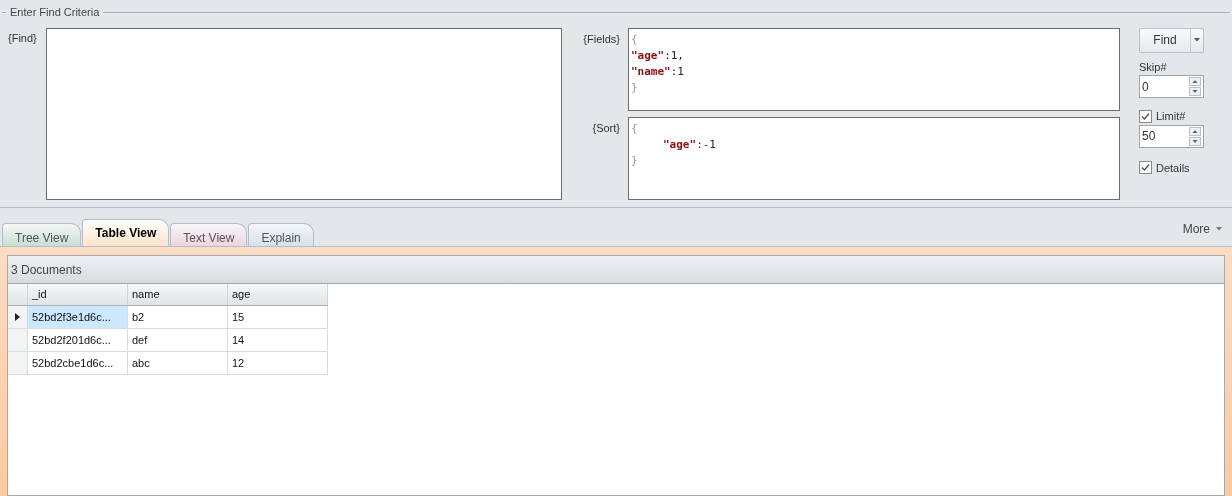 This screenshot has width=1232, height=496. Describe the element at coordinates (78, 294) in the screenshot. I see `column-header: _id` at that location.